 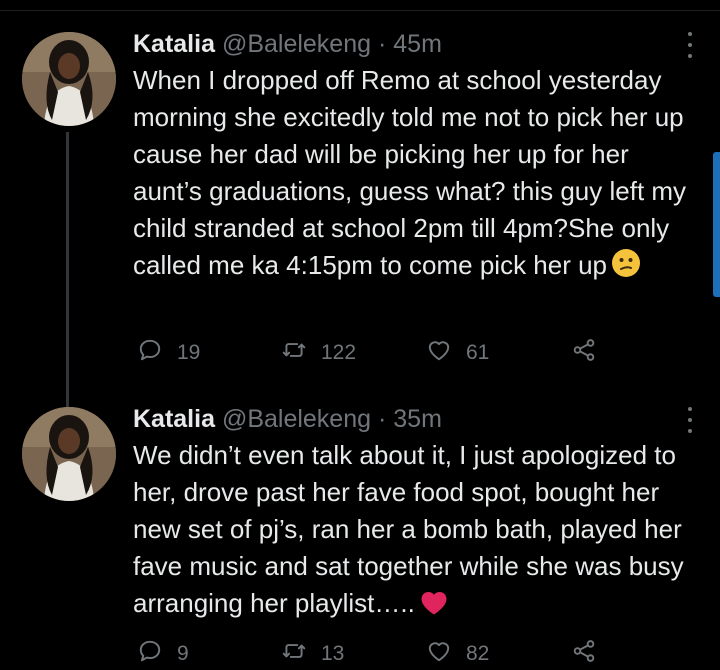 I want to click on share-button, so click(x=584, y=353).